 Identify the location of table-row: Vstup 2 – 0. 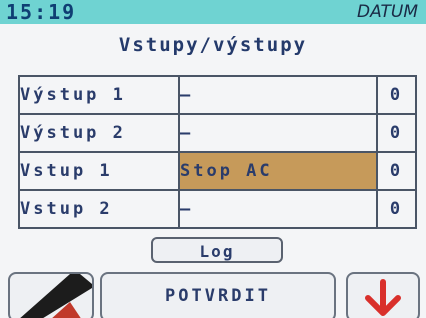
(217, 209).